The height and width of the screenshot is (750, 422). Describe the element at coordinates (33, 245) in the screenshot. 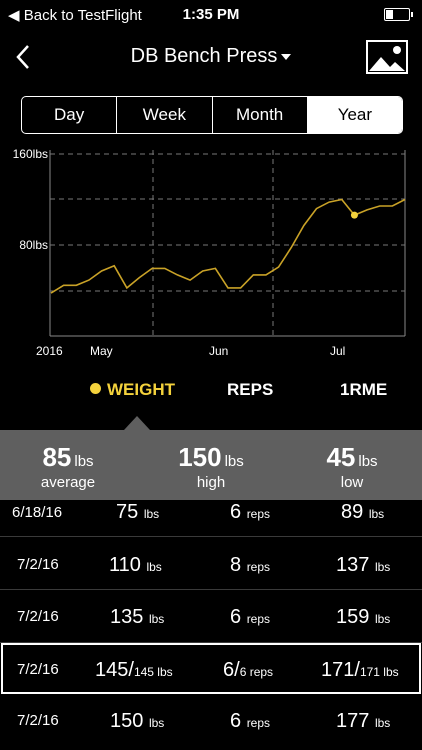

I see `y-tick-label: 80lbs` at that location.